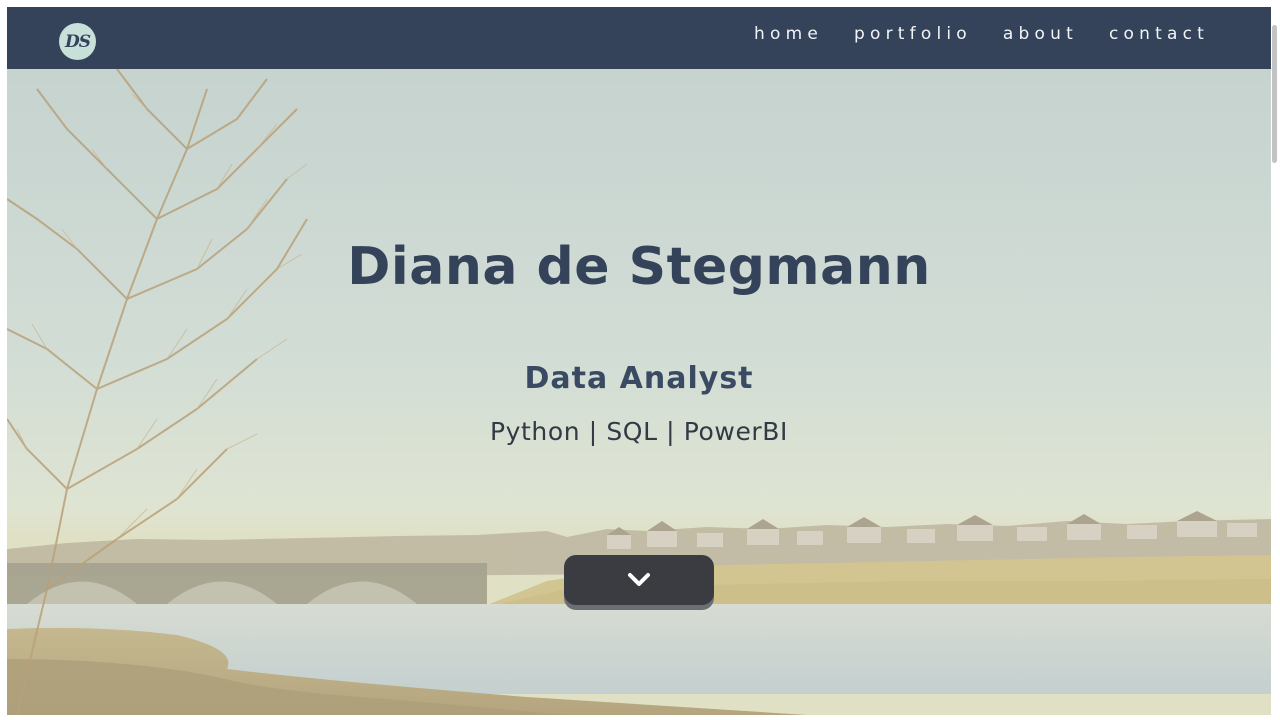 The image size is (1280, 720). Describe the element at coordinates (639, 267) in the screenshot. I see `hero-title: Diana de Stegmann` at that location.